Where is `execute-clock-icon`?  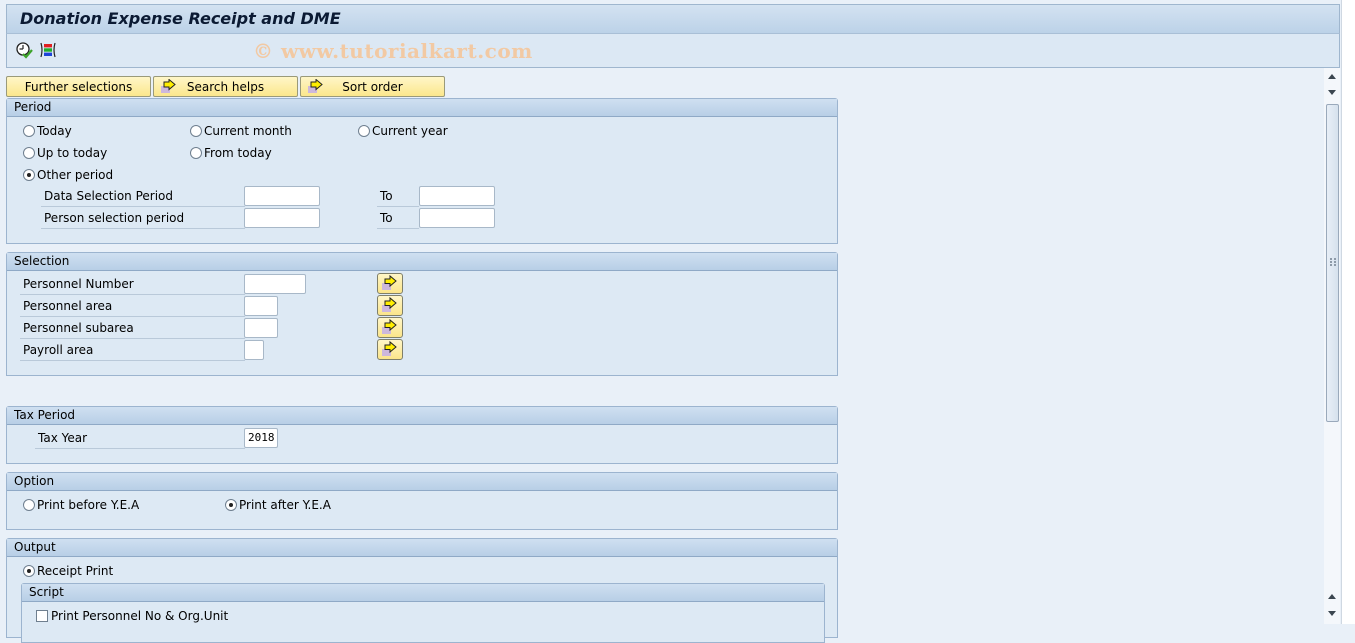
execute-clock-icon is located at coordinates (24, 50).